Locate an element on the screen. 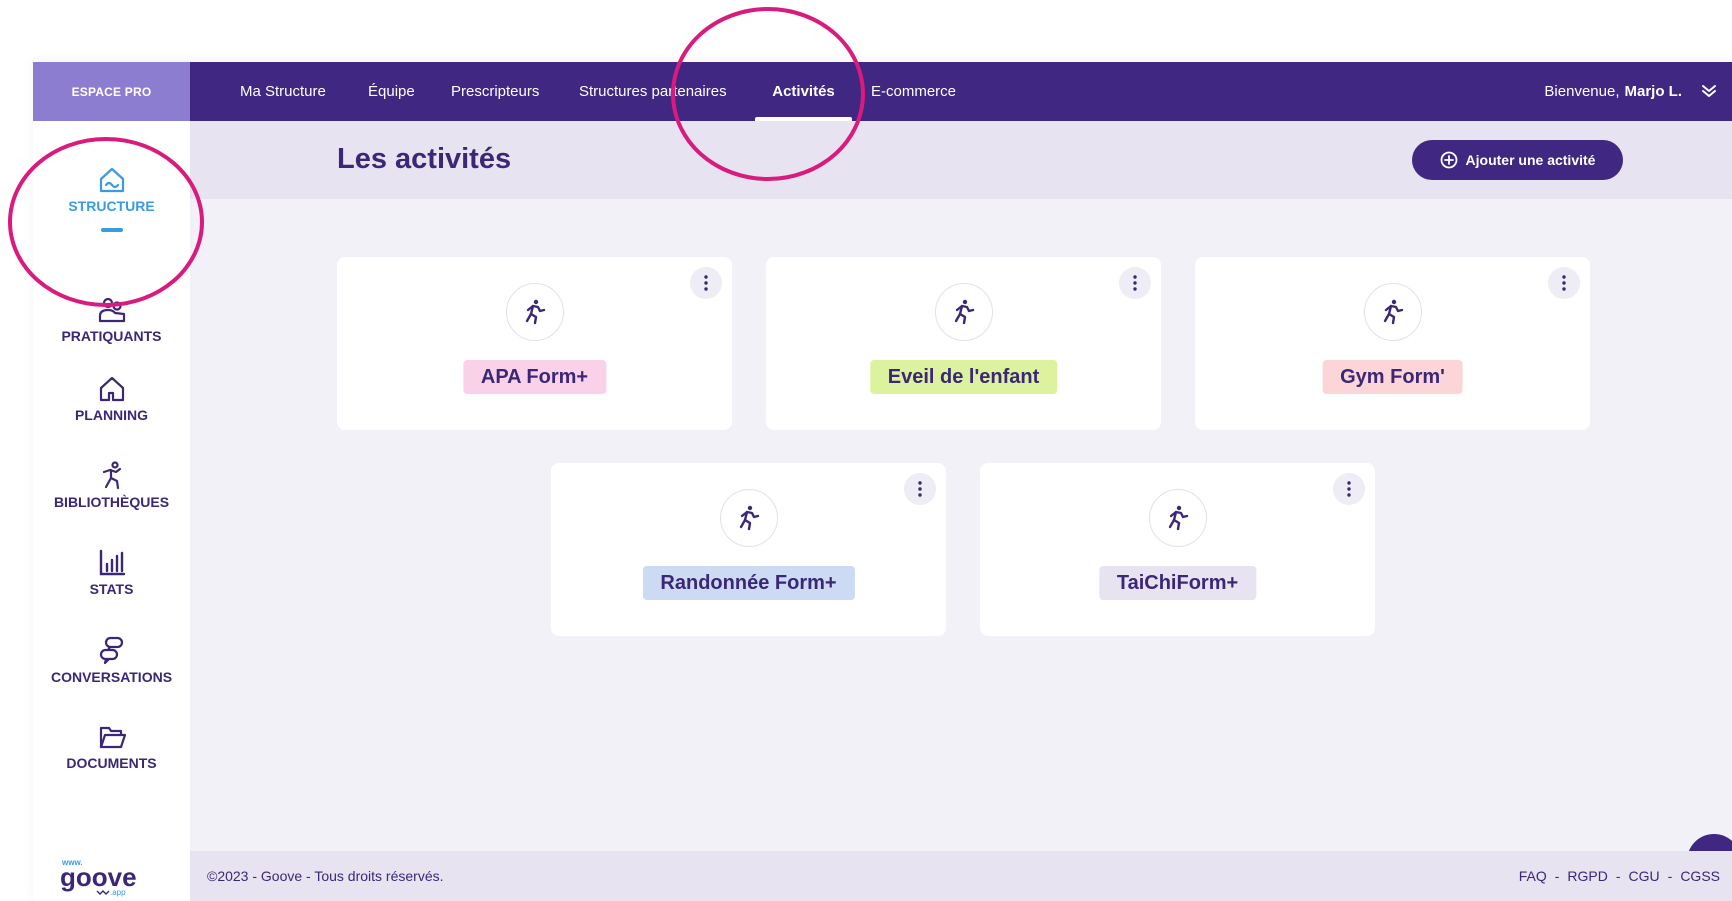 Image resolution: width=1732 pixels, height=901 pixels. goove-logo: www. goove .app is located at coordinates (99, 877).